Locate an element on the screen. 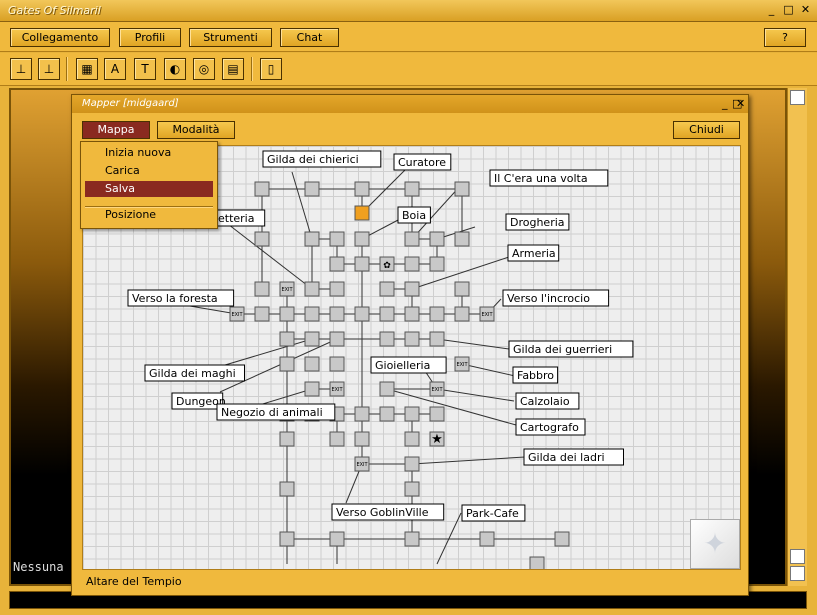 Image resolution: width=817 pixels, height=615 pixels. settings-icon: ◐ is located at coordinates (175, 69).